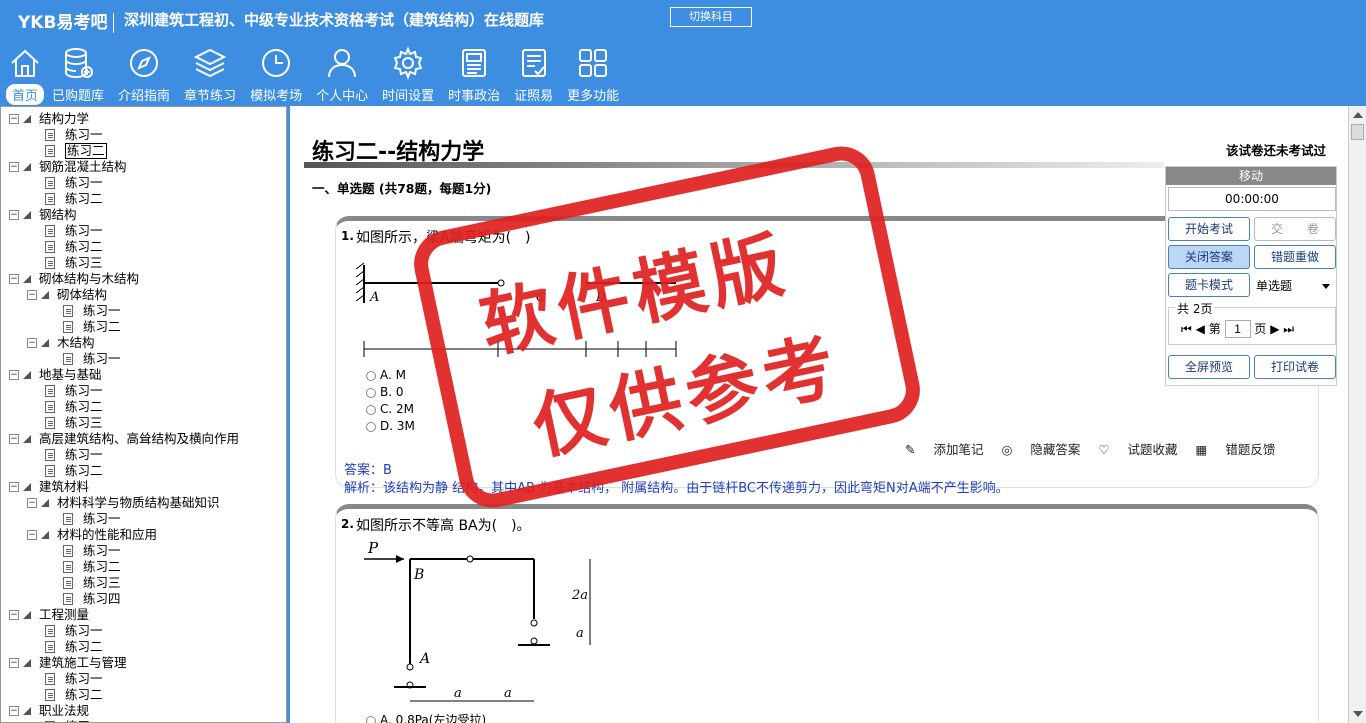  Describe the element at coordinates (474, 76) in the screenshot. I see `nav-item-7: 时事政治` at that location.